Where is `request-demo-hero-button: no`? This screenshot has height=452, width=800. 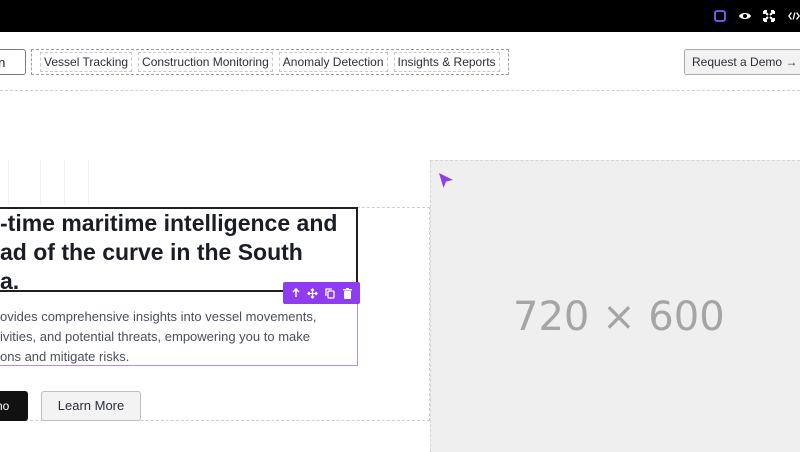 request-demo-hero-button: no is located at coordinates (14, 406).